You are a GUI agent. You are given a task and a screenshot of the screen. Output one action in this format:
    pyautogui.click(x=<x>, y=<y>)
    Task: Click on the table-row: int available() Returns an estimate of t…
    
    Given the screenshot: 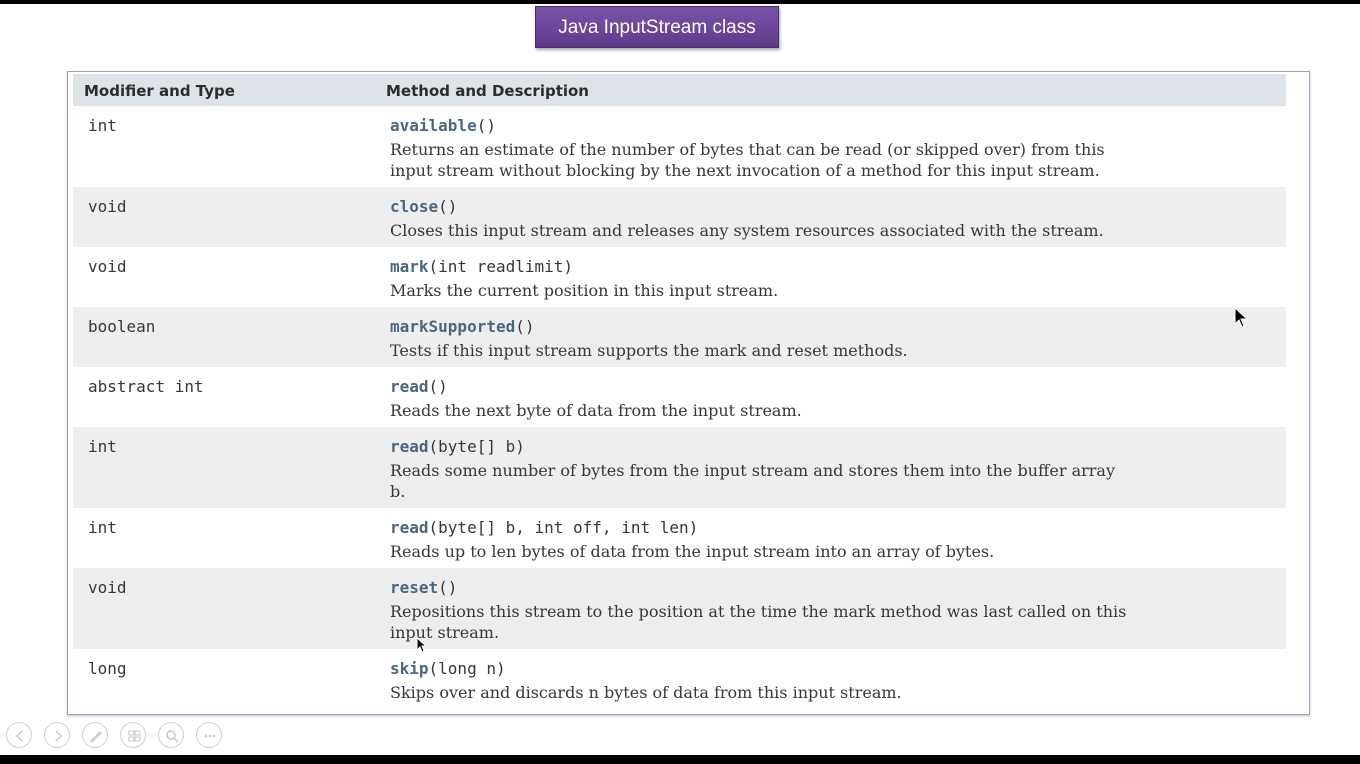 What is the action you would take?
    pyautogui.click(x=679, y=146)
    